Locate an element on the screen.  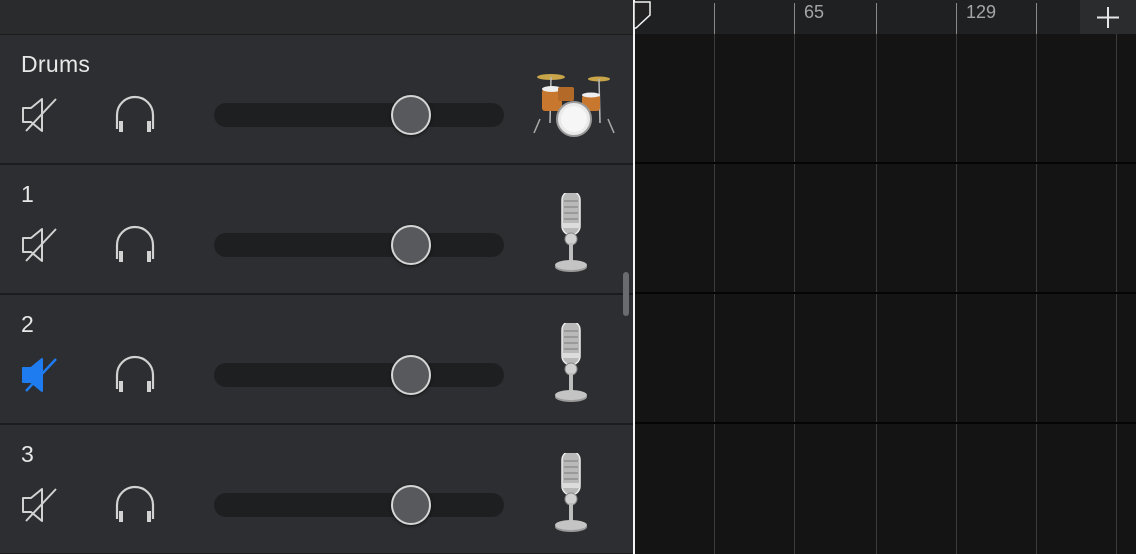
track-name: 2 is located at coordinates (28, 324).